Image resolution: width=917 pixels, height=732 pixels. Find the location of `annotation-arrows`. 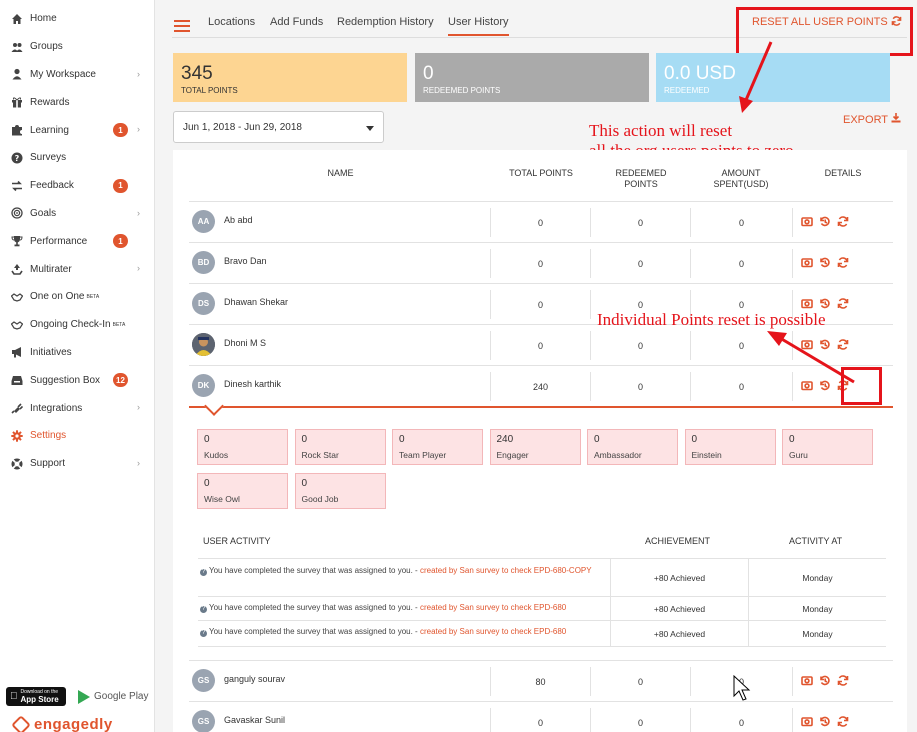

annotation-arrows is located at coordinates (797, 212).